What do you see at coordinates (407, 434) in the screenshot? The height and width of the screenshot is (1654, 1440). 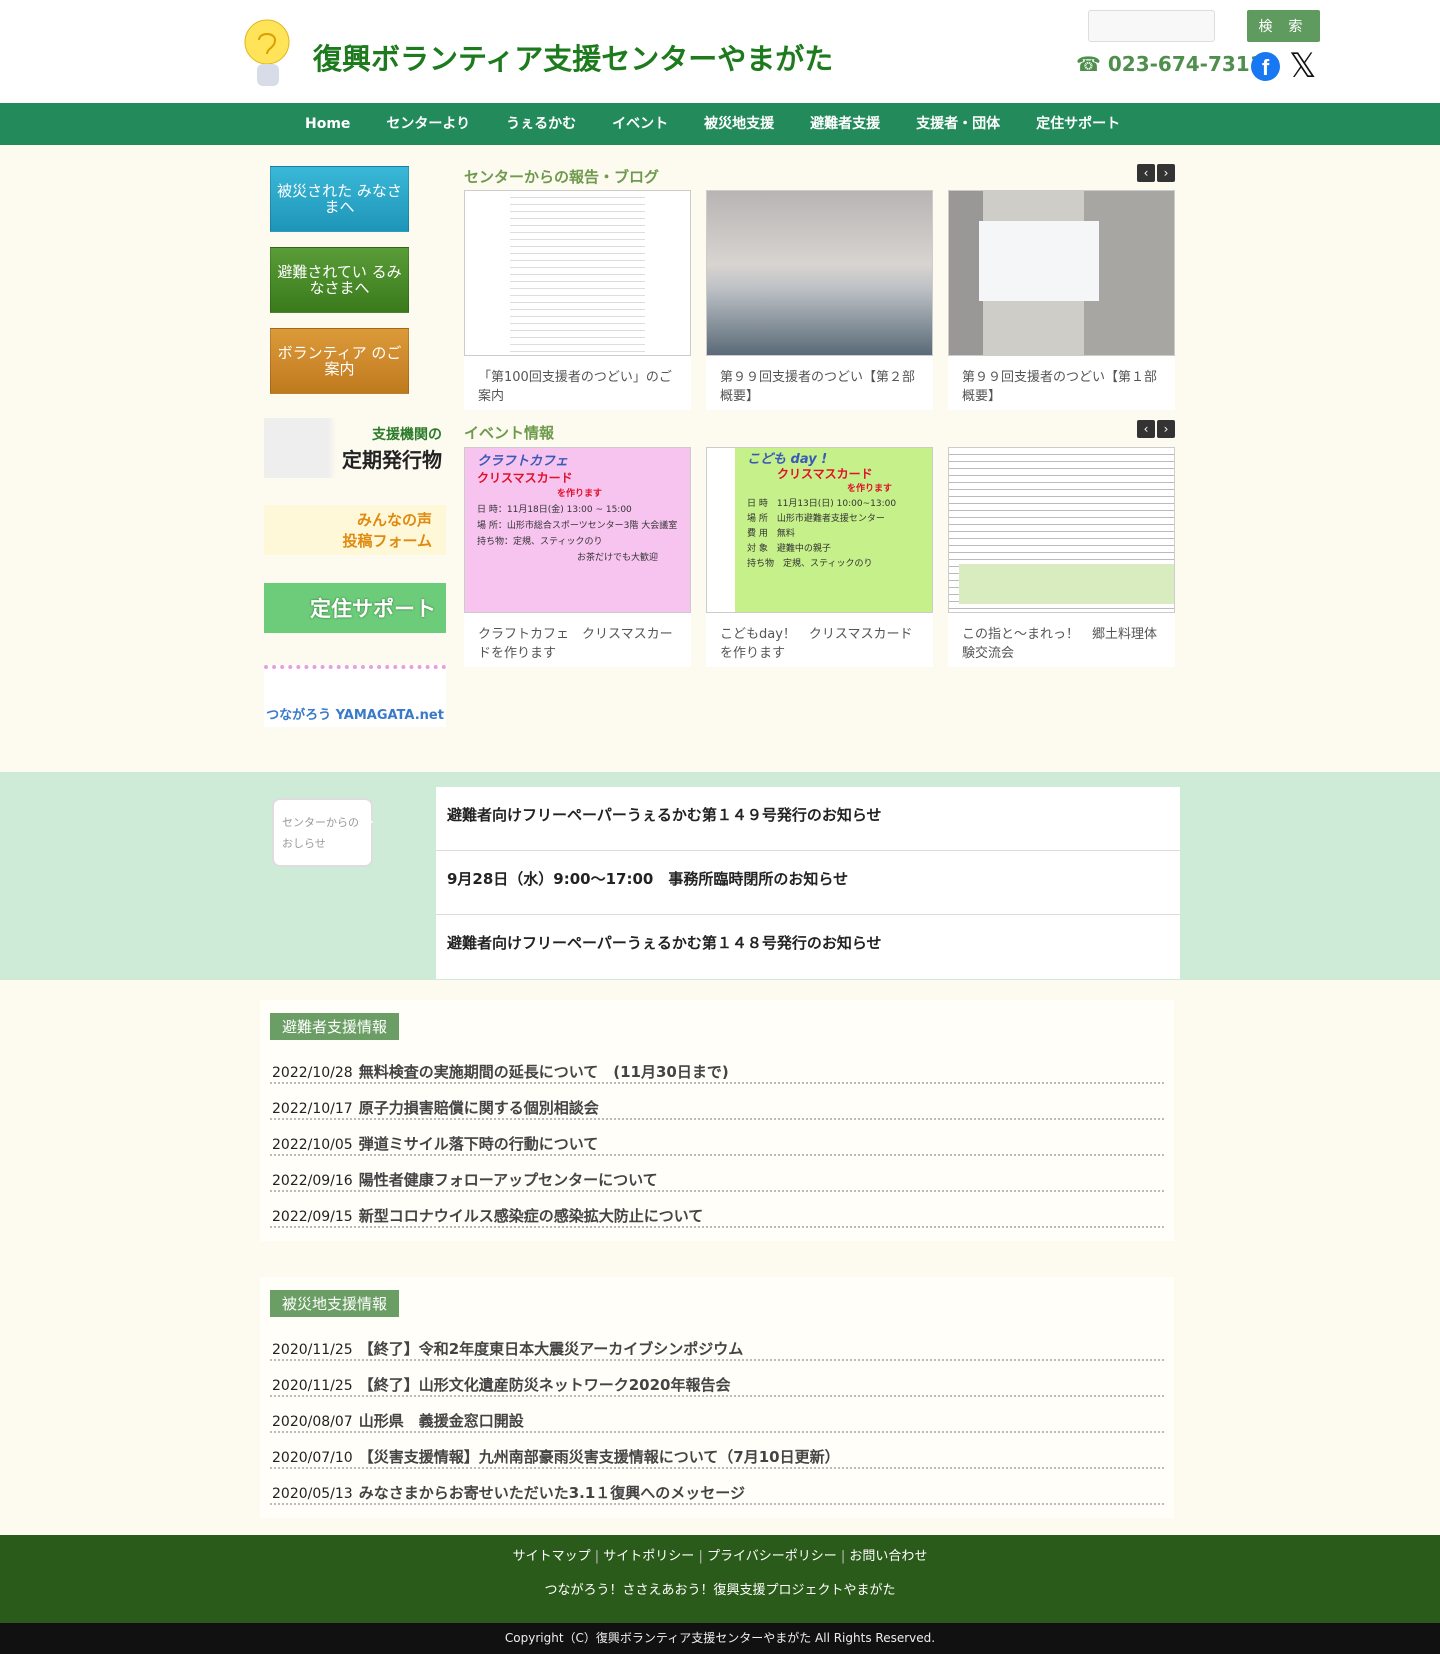 I see `banner-periodicals-line1: 支援機関の` at bounding box center [407, 434].